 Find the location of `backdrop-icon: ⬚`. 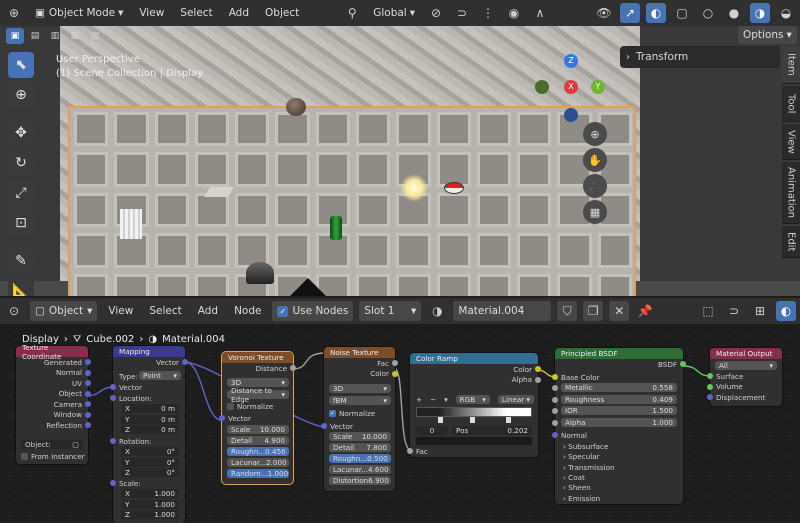

backdrop-icon: ⬚ is located at coordinates (708, 311).